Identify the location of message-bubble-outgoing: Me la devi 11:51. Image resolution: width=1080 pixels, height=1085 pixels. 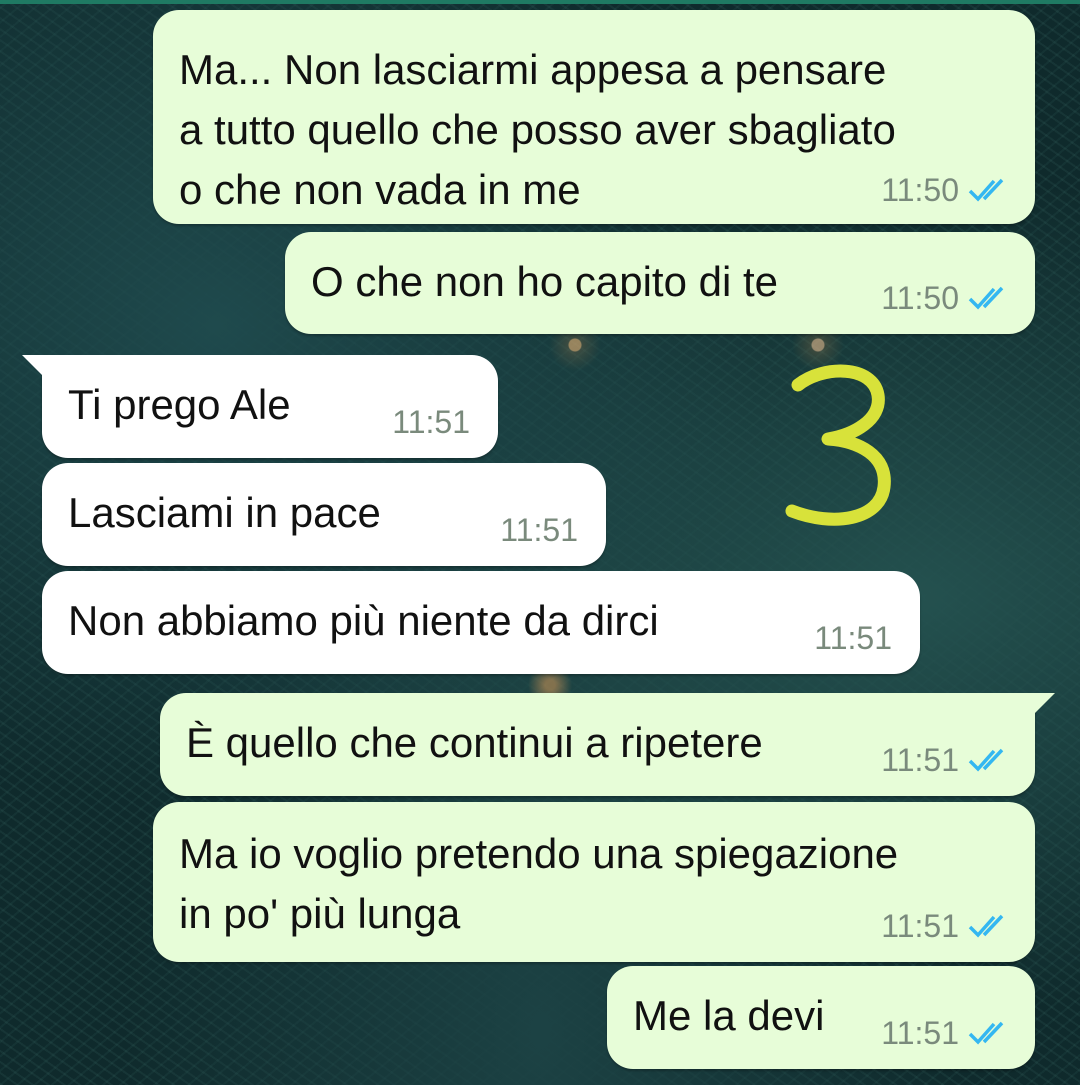
(821, 1017).